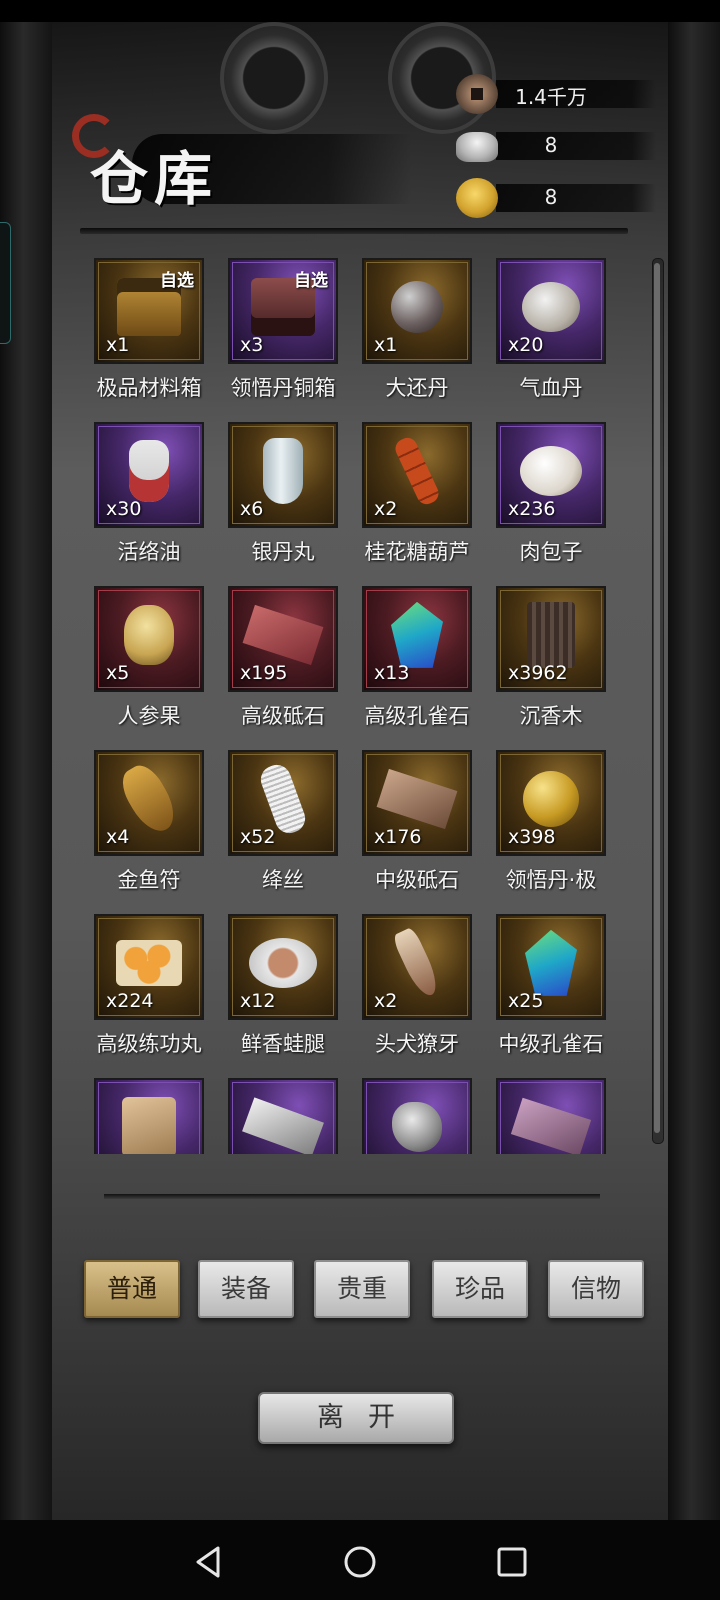 The width and height of the screenshot is (720, 1600). I want to click on item-quantity: x25, so click(526, 1001).